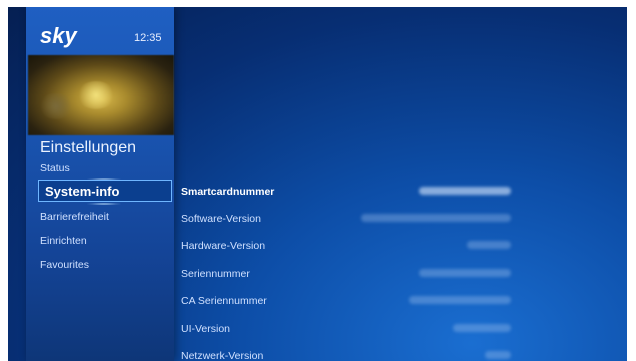 The width and height of the screenshot is (636, 361). I want to click on info-row-netzwerk-version: Netzwerk-Version, so click(346, 354).